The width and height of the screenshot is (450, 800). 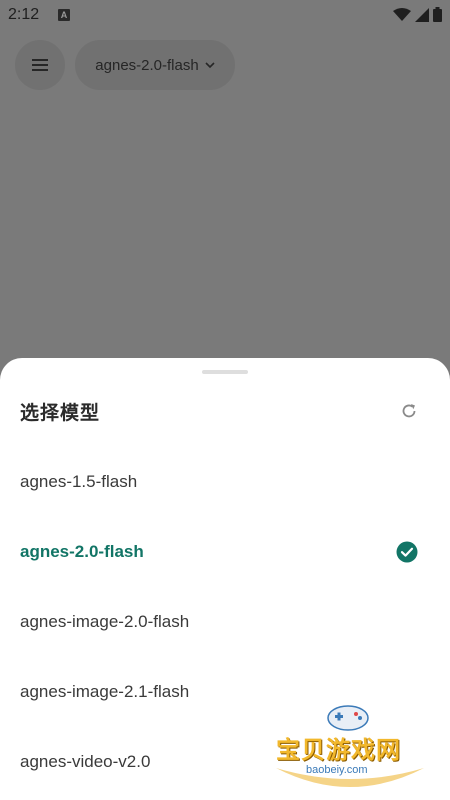 I want to click on sheet-title: 选择模型, so click(x=60, y=413).